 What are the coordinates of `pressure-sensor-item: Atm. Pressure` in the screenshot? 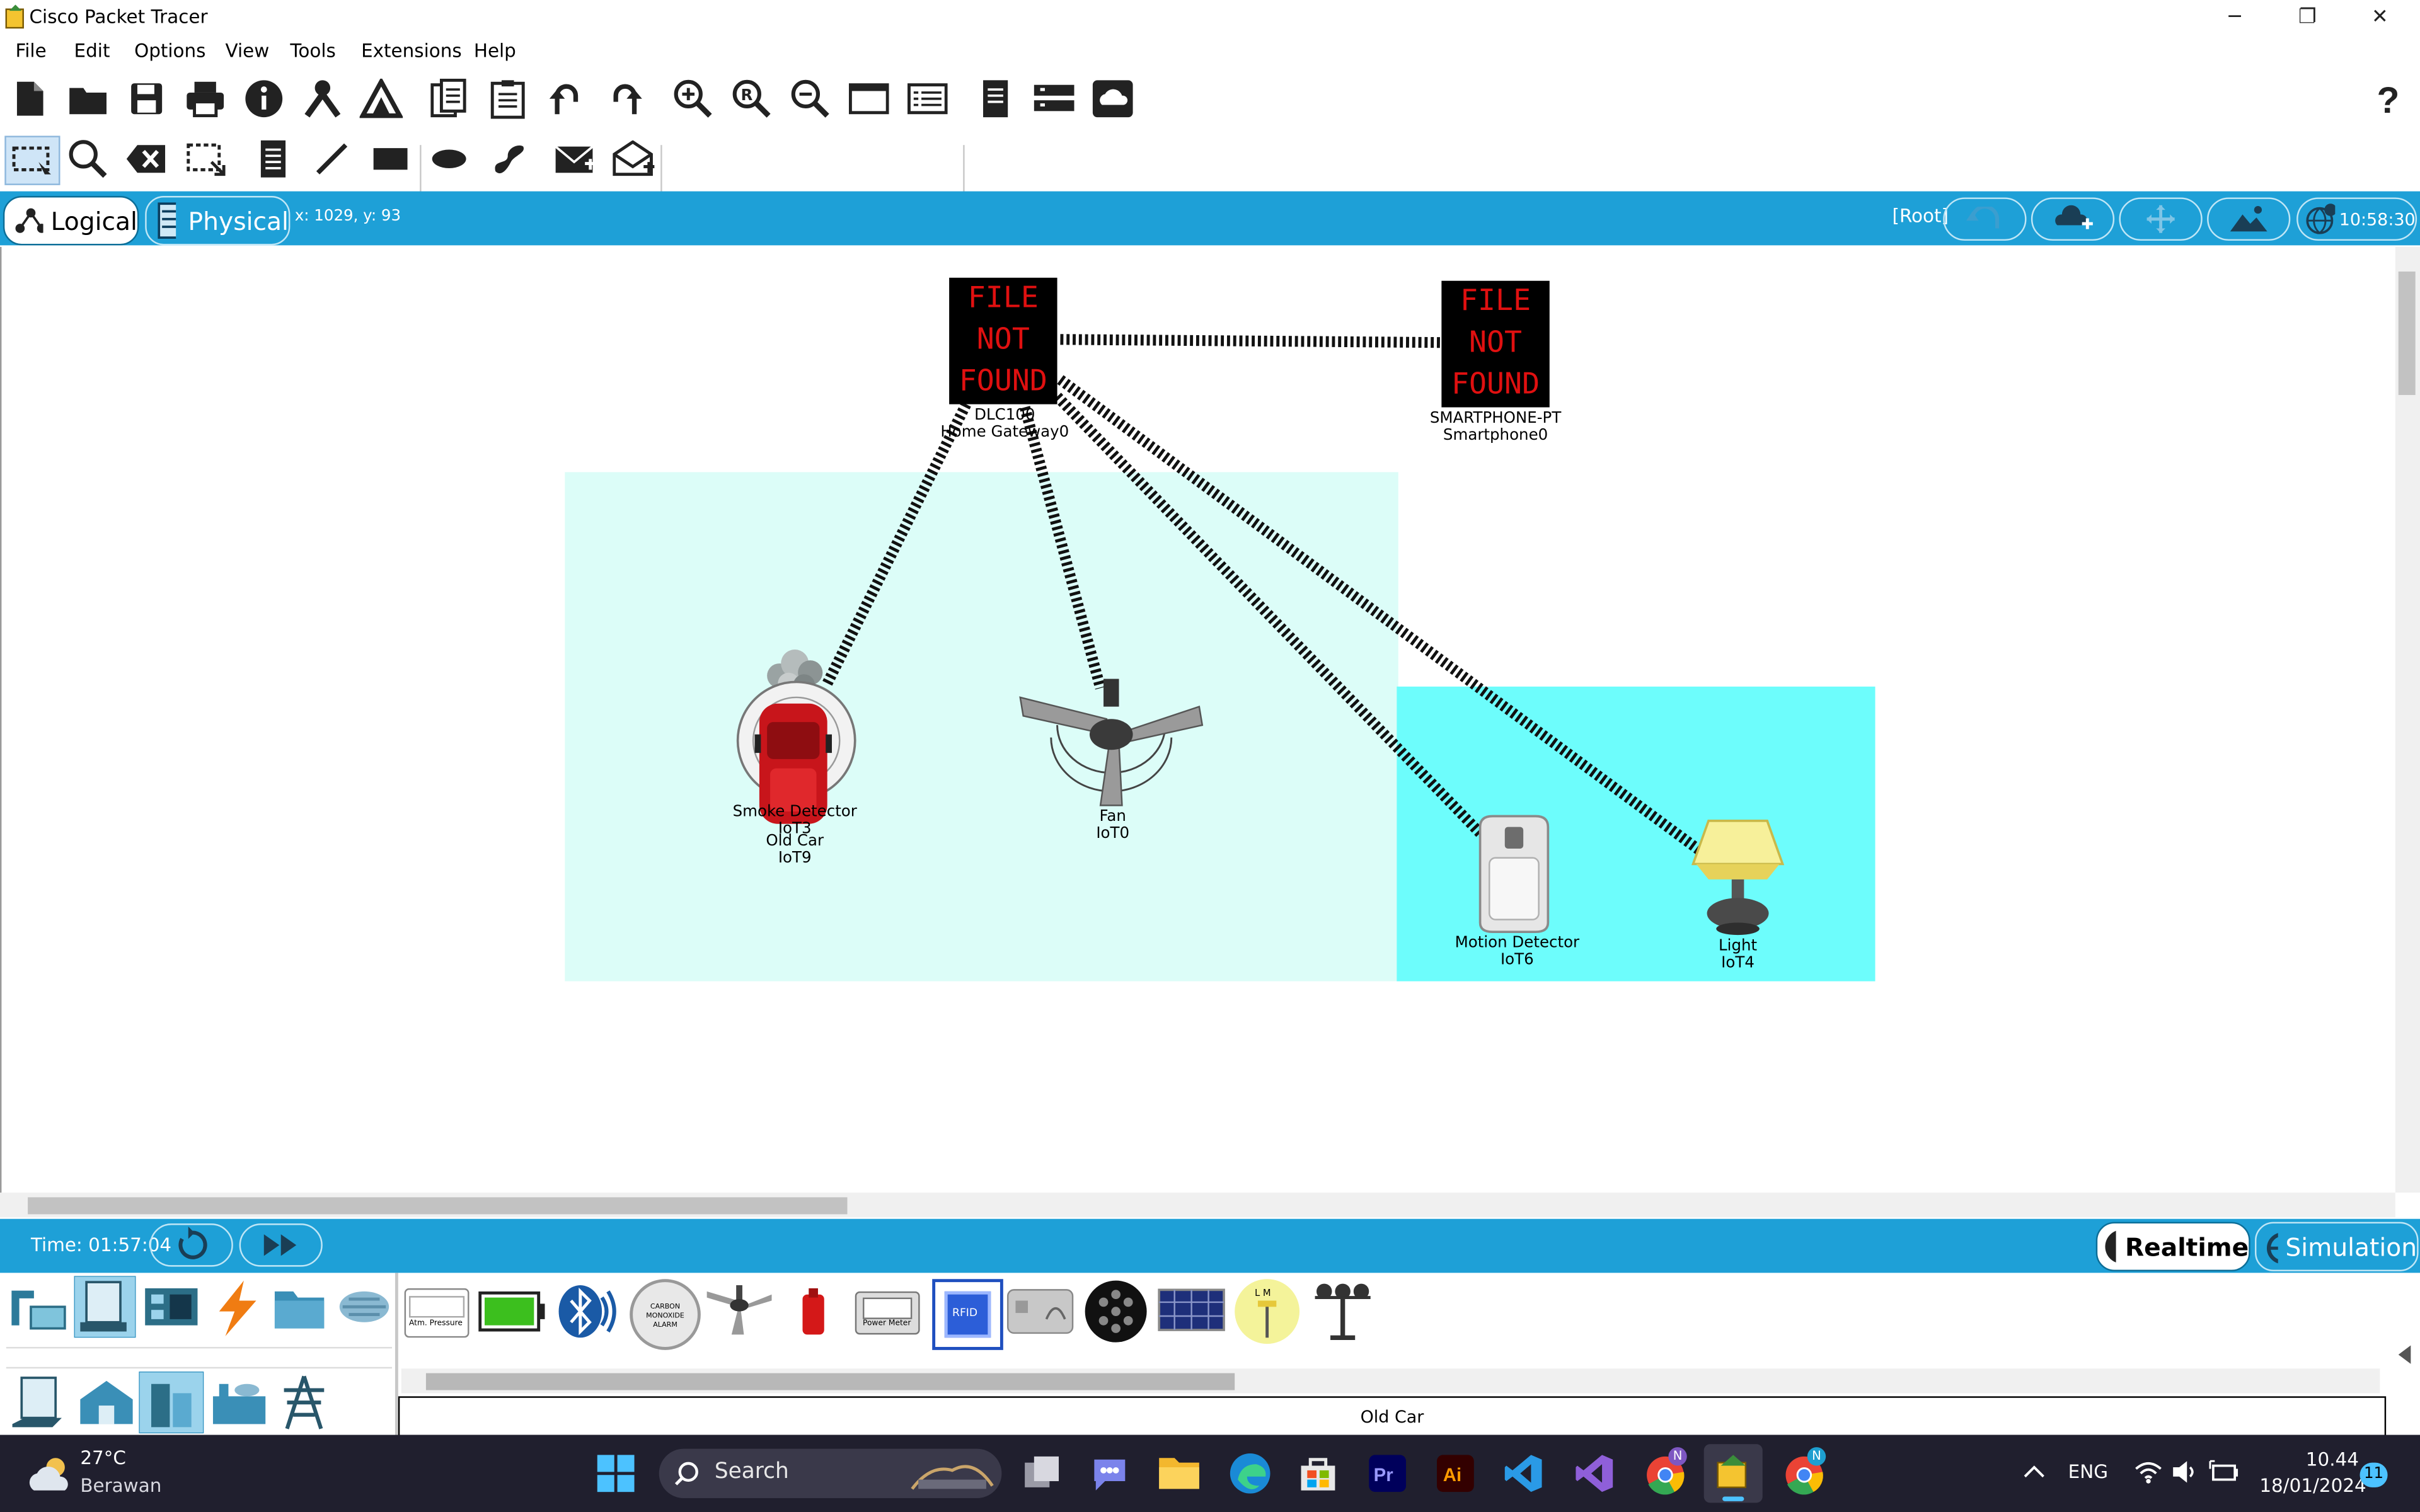 It's located at (437, 1313).